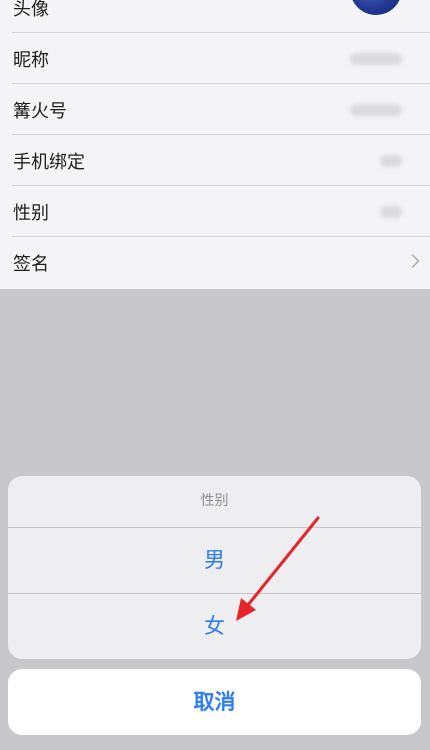 Image resolution: width=430 pixels, height=750 pixels. I want to click on gender-option-female: 女, so click(214, 626).